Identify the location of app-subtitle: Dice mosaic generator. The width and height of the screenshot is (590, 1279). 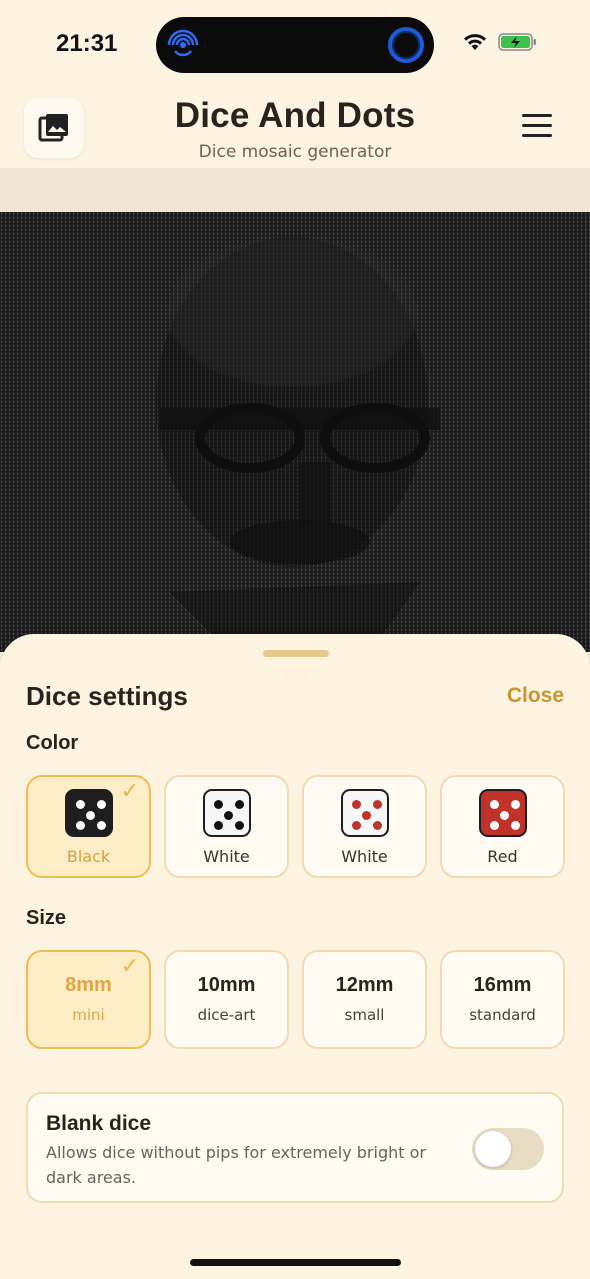
(295, 152).